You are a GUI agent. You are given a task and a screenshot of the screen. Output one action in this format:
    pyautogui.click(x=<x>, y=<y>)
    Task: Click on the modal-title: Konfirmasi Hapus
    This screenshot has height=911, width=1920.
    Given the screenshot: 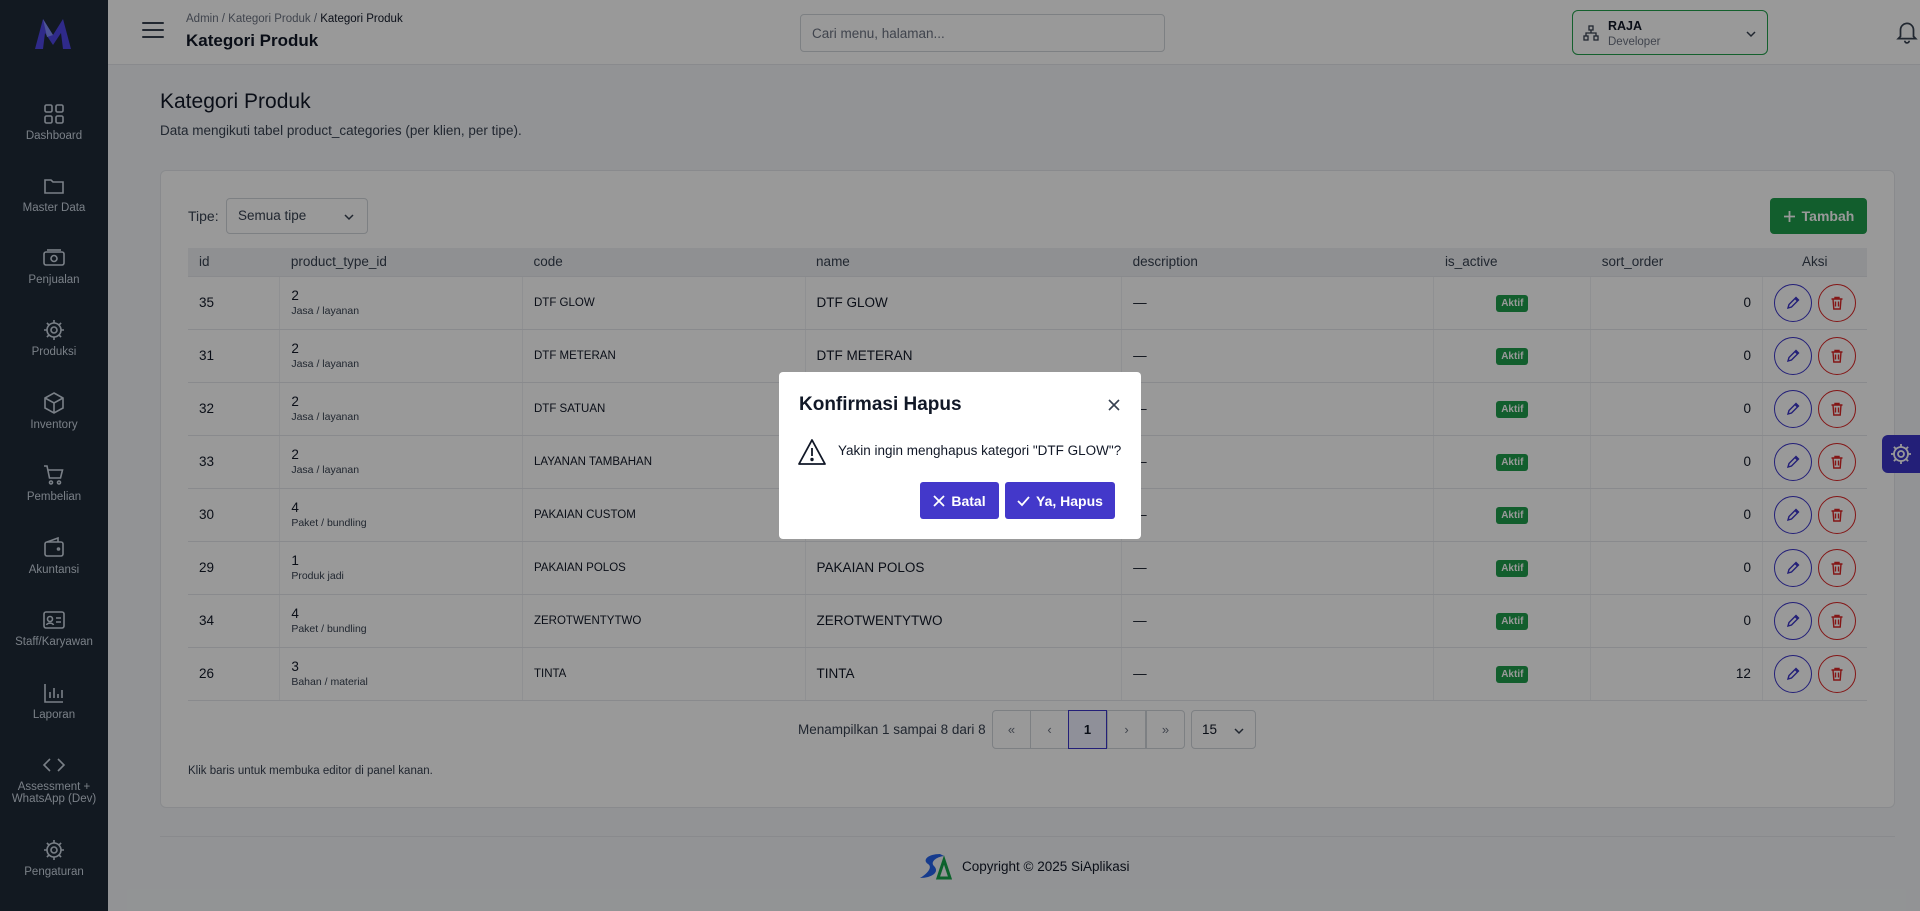 What is the action you would take?
    pyautogui.click(x=880, y=404)
    